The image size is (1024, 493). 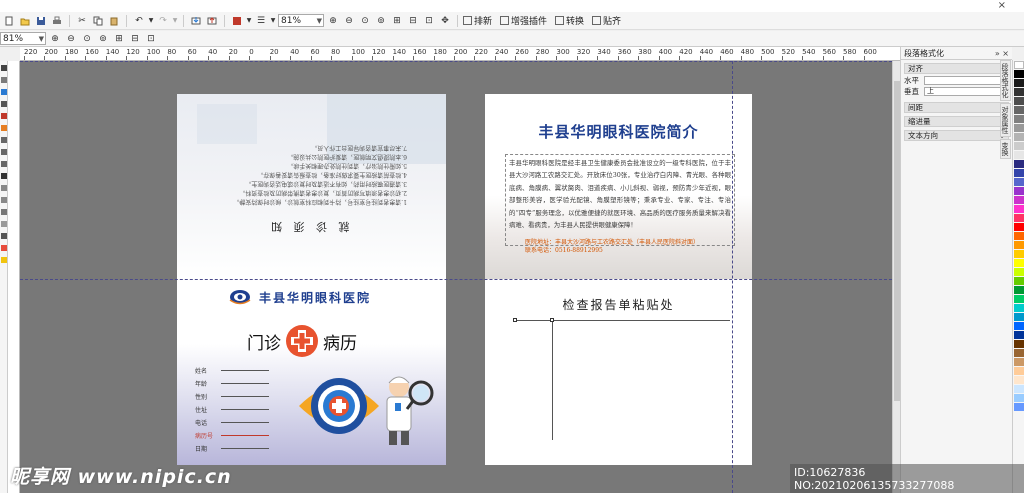 What do you see at coordinates (1002, 53) in the screenshot?
I see `docker-header-buttons: » ×` at bounding box center [1002, 53].